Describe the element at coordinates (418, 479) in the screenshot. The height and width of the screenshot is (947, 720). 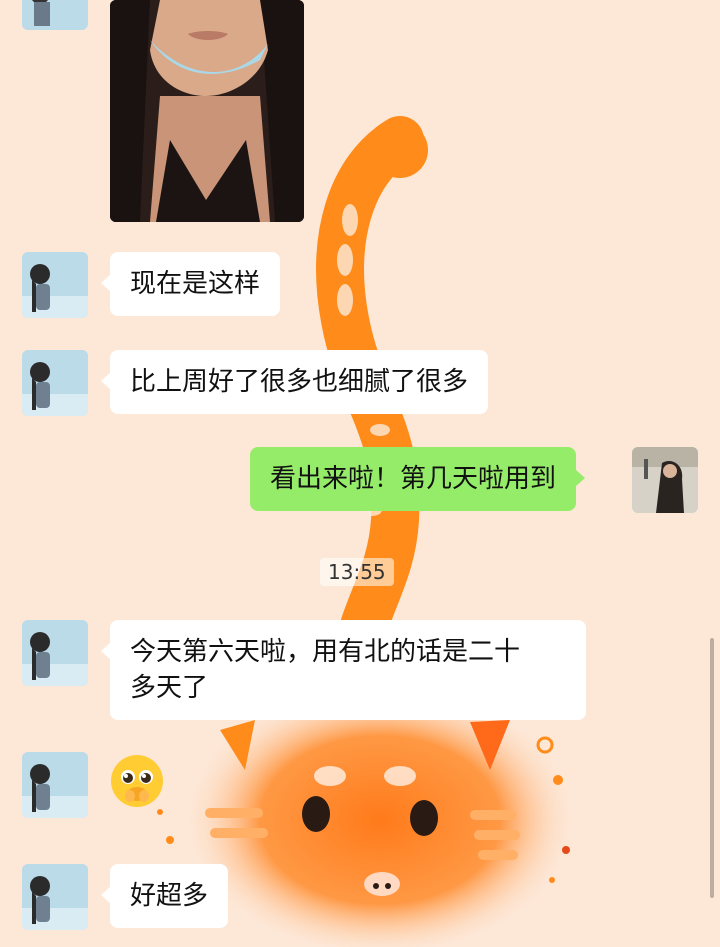
I see `message-bubble-outgoing: 看出来啦！第几天啦用到` at that location.